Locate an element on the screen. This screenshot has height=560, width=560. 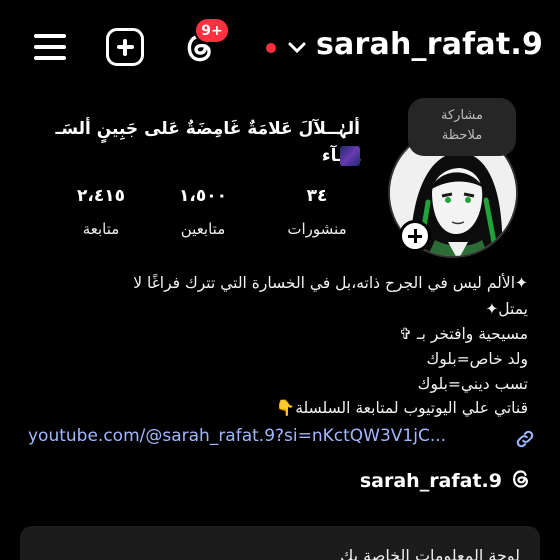
stat-following: ٢،٤١٥ متابعة is located at coordinates (101, 212).